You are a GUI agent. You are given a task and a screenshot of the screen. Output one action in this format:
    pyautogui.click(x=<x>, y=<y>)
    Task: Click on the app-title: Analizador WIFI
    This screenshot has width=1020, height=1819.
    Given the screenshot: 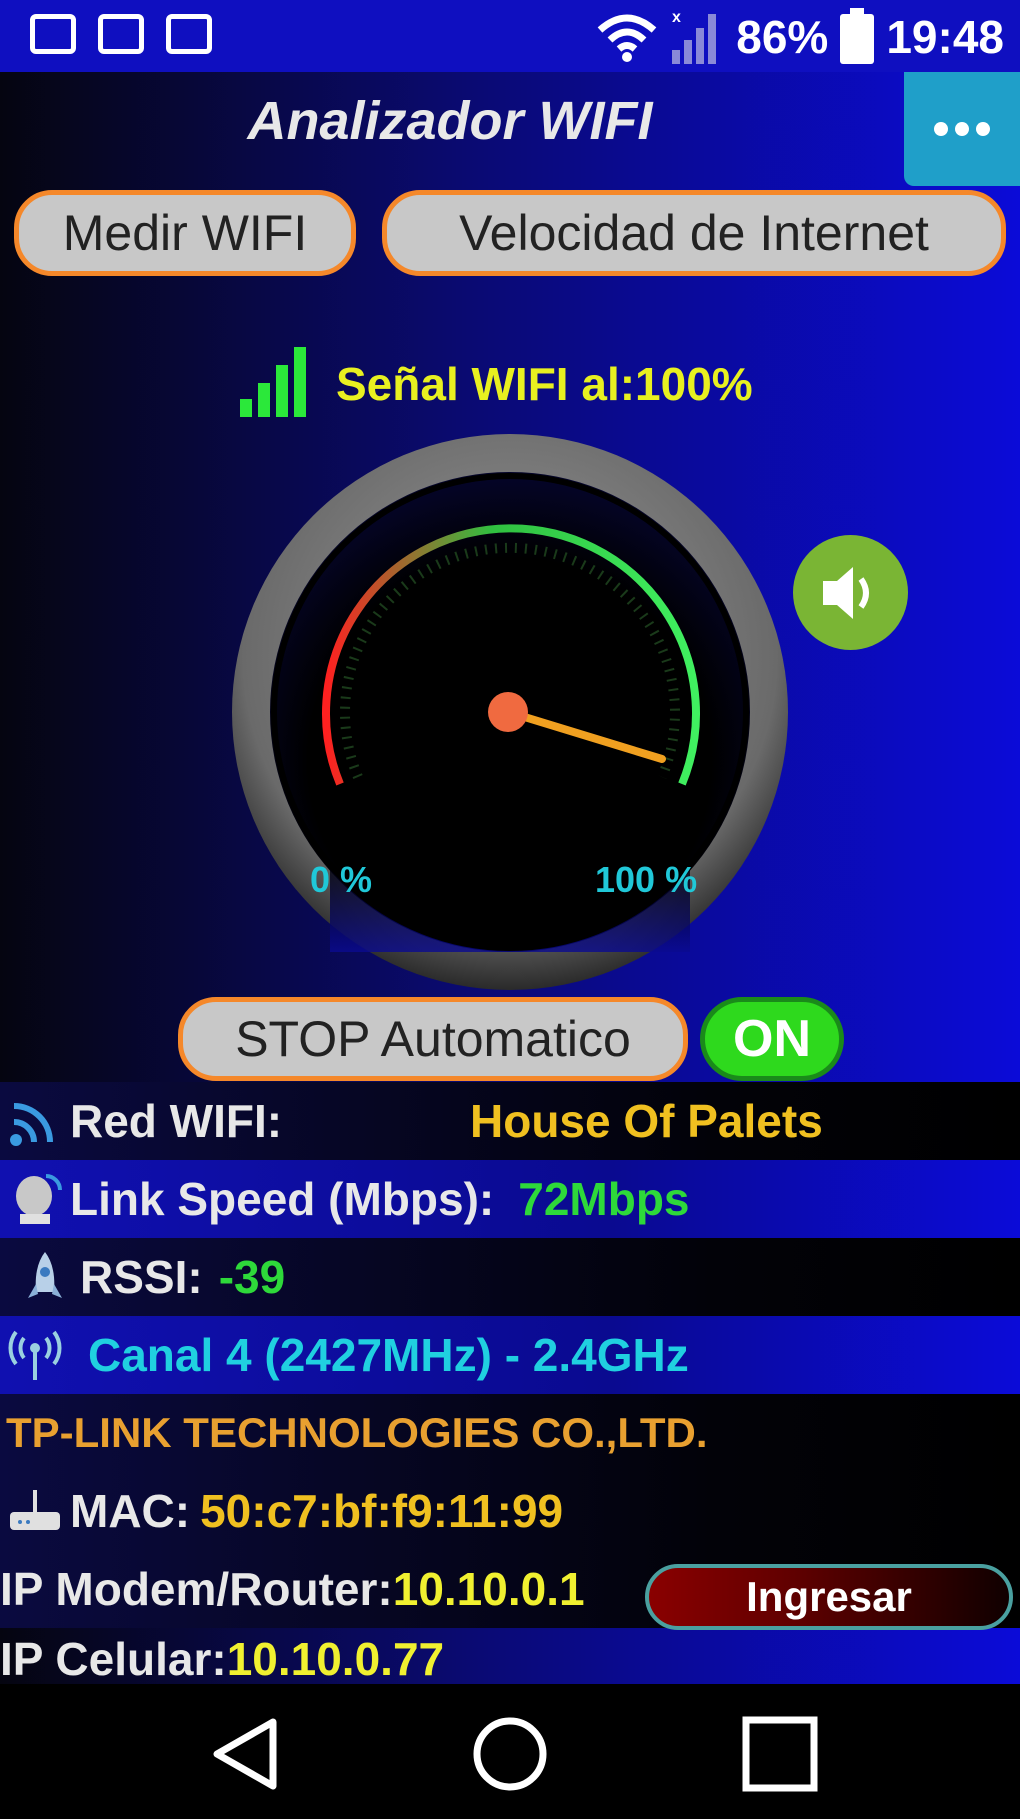 What is the action you would take?
    pyautogui.click(x=450, y=121)
    